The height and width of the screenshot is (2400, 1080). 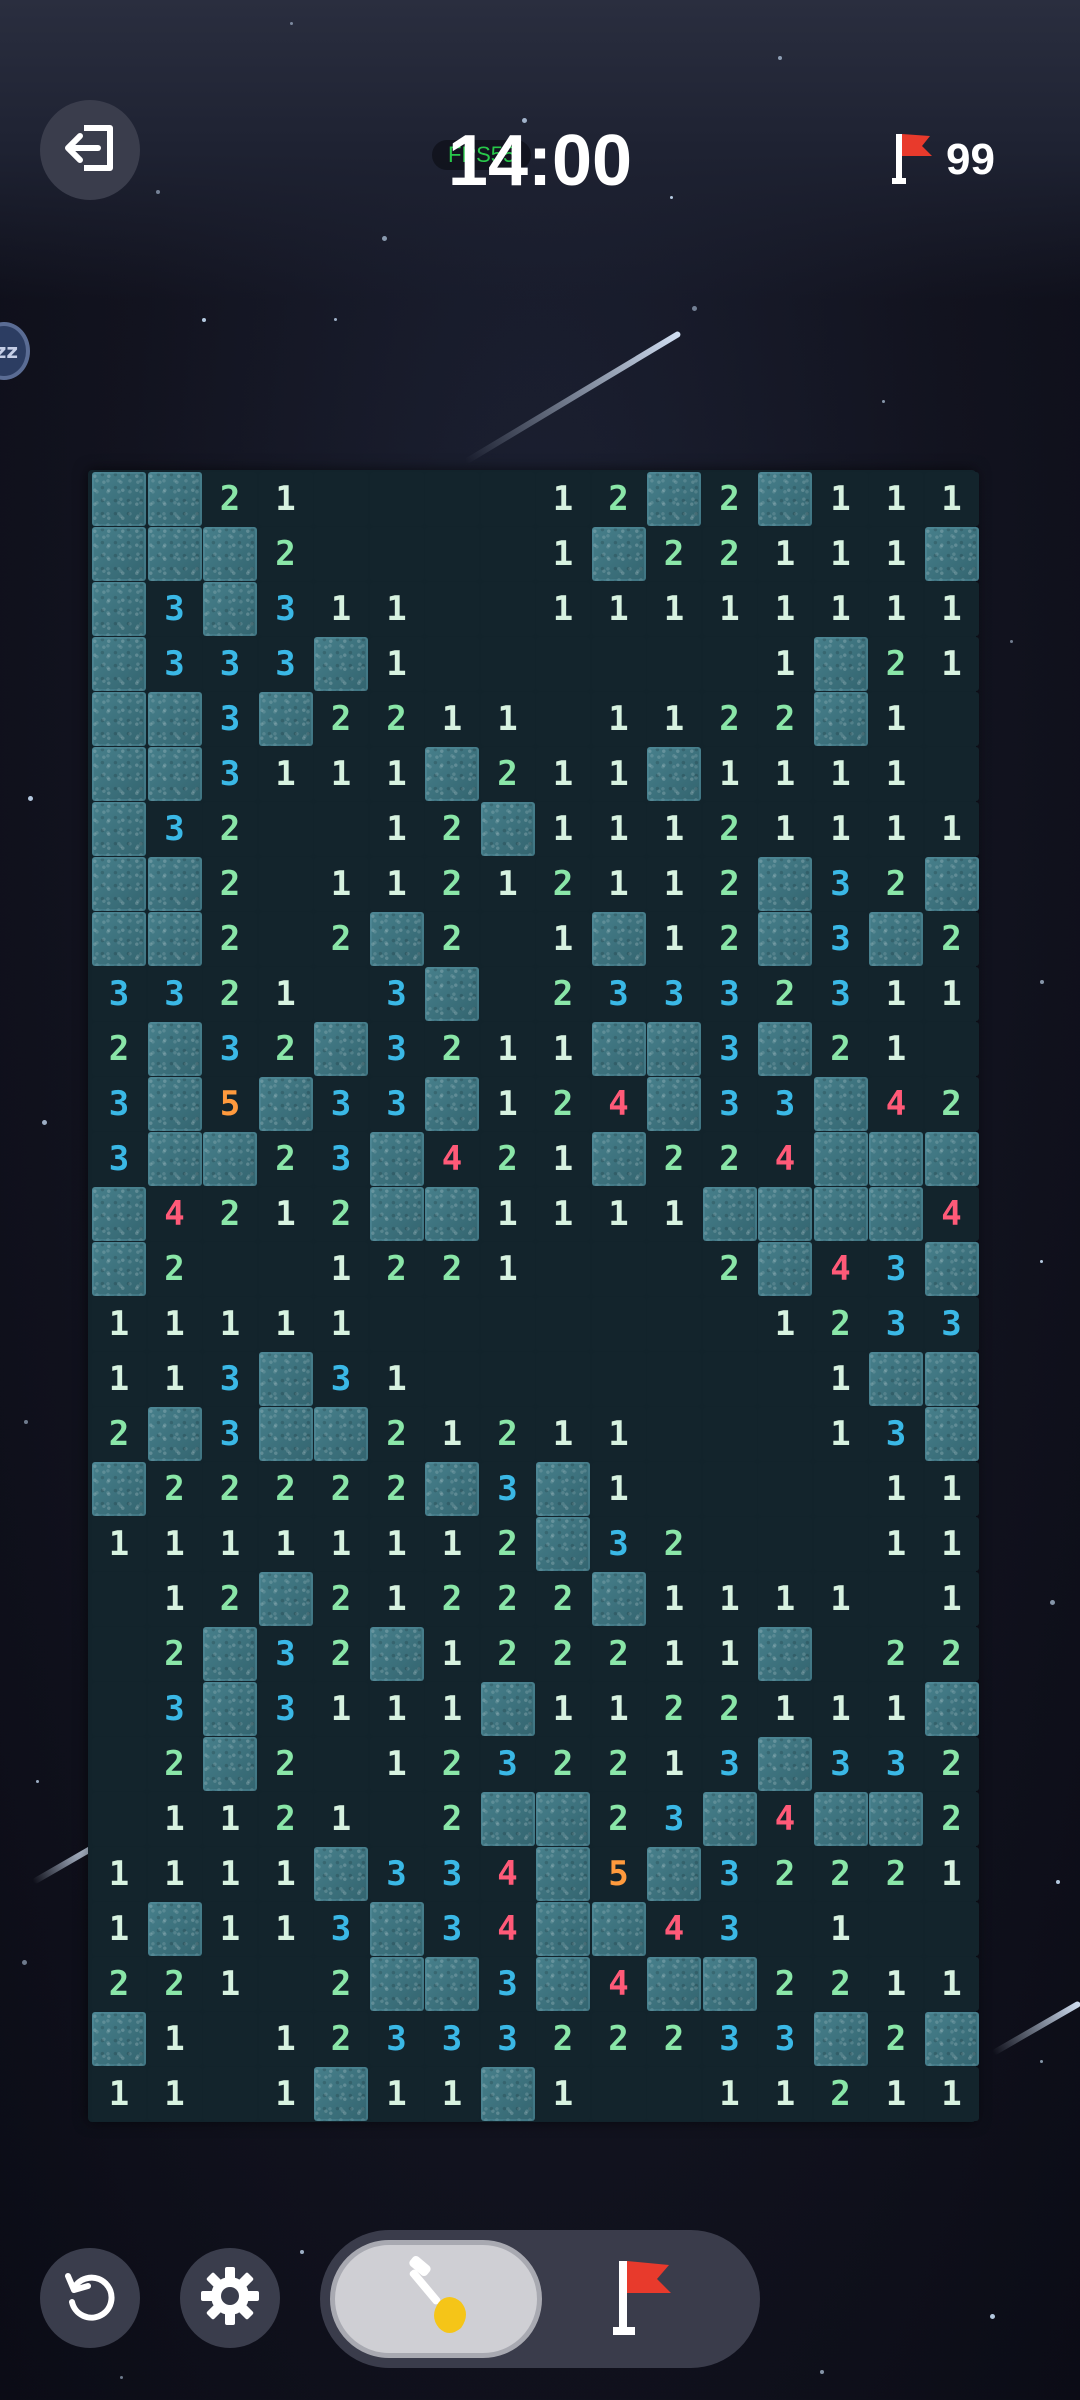 What do you see at coordinates (436, 2299) in the screenshot?
I see `dig-mode-button` at bounding box center [436, 2299].